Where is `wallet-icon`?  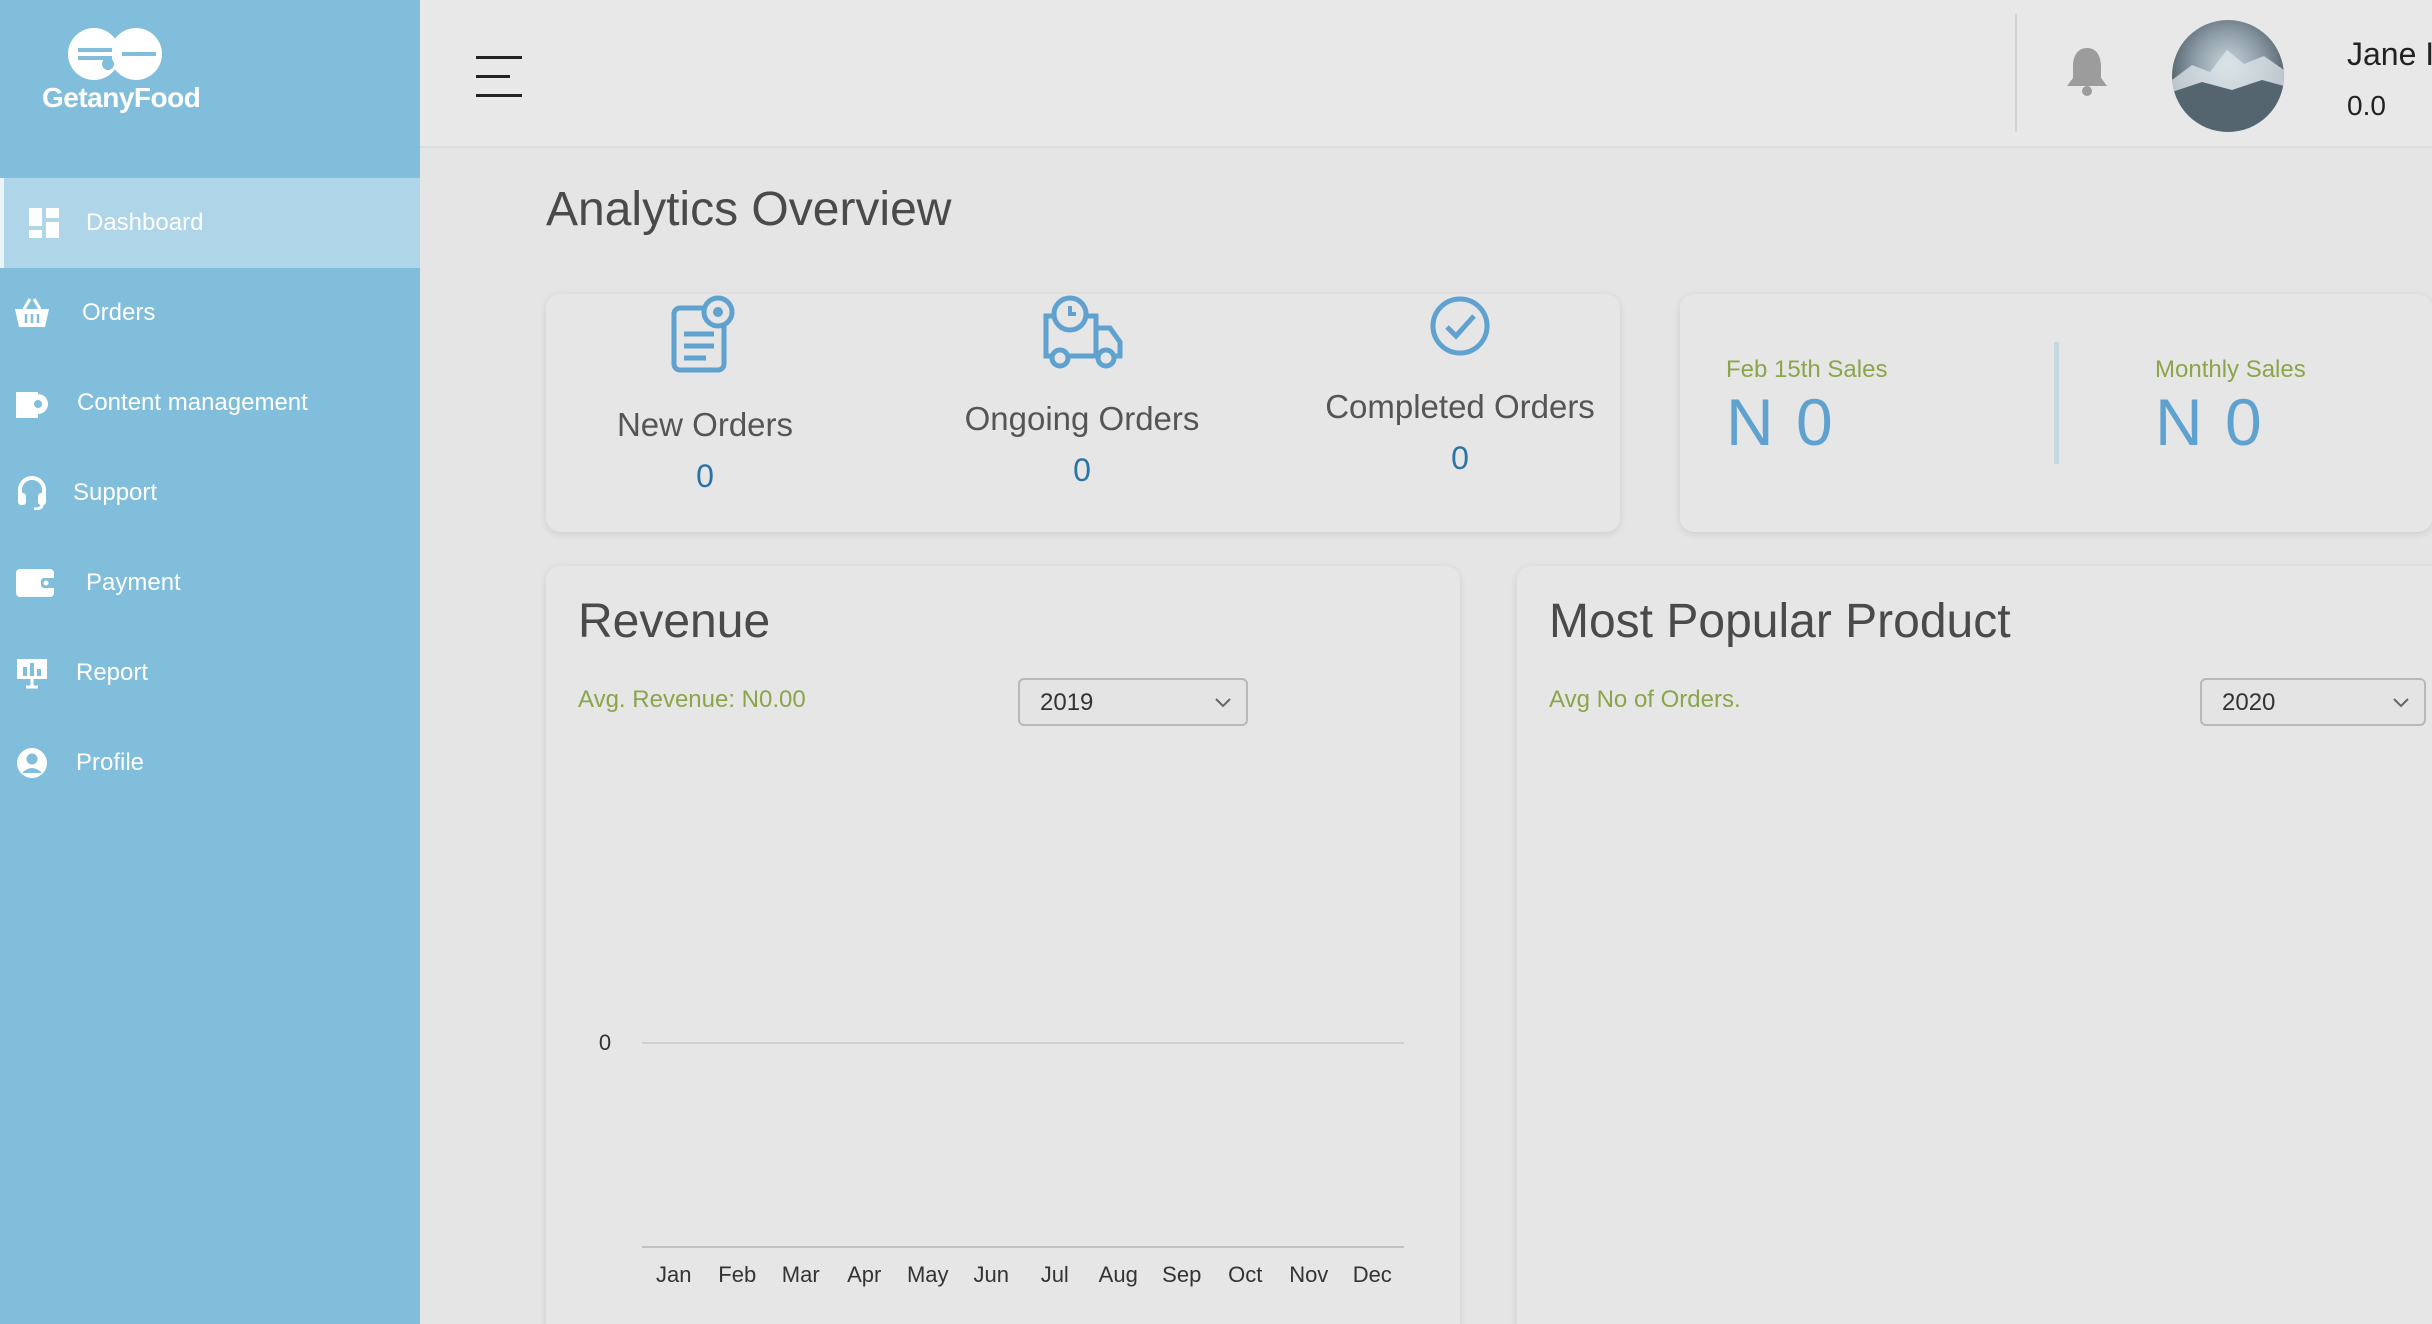
wallet-icon is located at coordinates (36, 583).